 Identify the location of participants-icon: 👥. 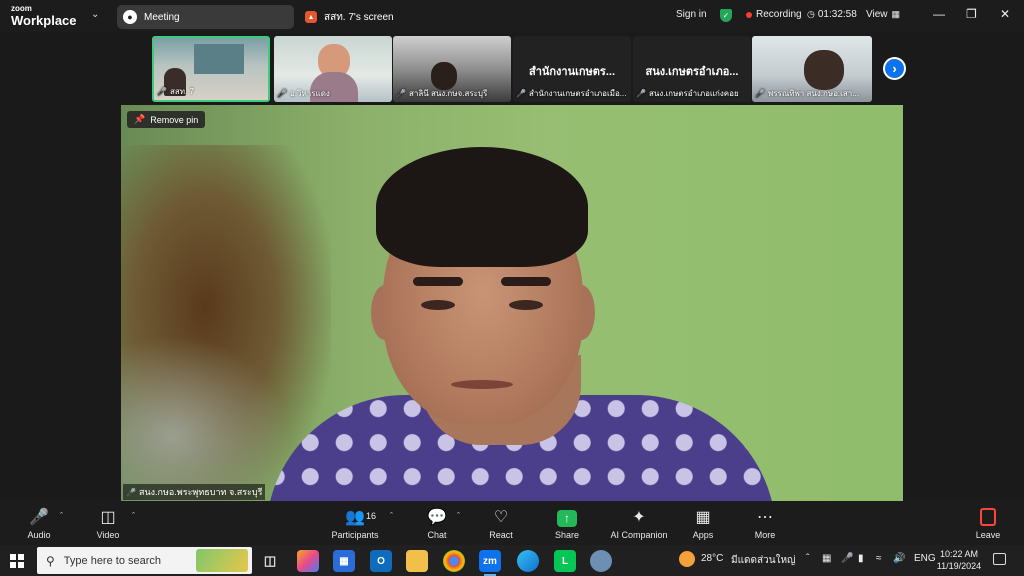
(355, 517).